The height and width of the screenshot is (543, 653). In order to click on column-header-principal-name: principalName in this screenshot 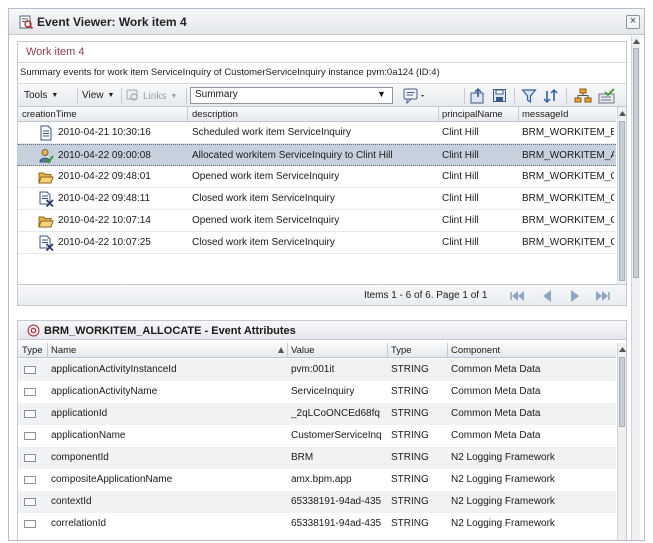, I will do `click(478, 114)`.